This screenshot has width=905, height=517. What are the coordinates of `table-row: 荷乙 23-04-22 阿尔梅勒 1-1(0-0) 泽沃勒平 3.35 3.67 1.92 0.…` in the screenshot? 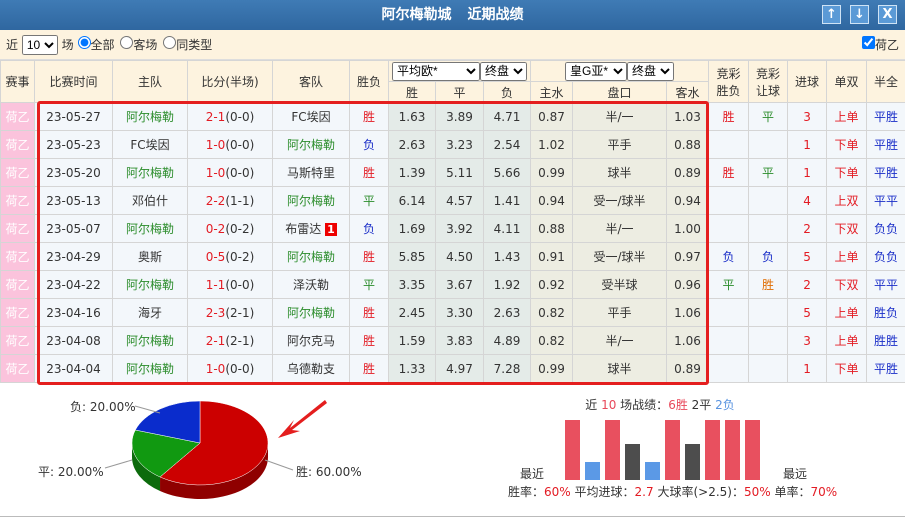 It's located at (452, 284).